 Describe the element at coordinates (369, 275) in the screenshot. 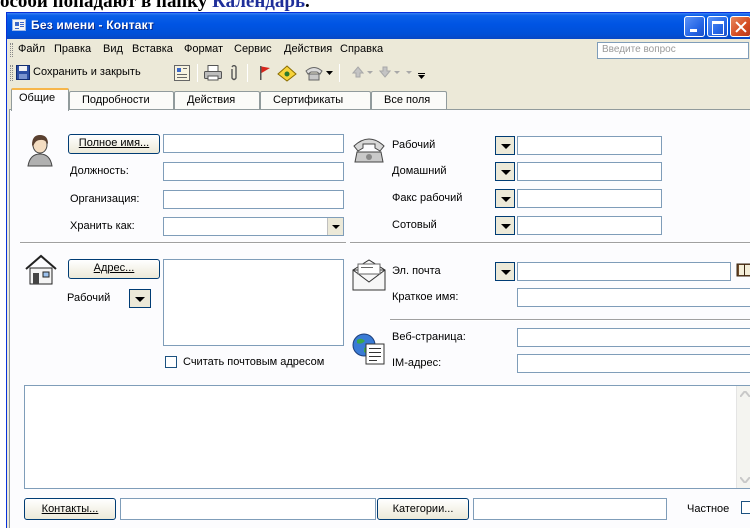

I see `email-icon` at that location.